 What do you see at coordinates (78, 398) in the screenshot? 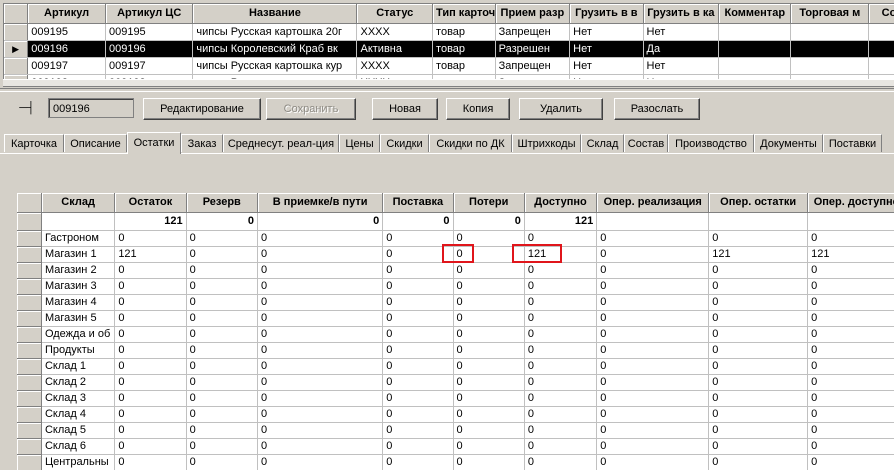
I see `table-cell: Склад 3` at bounding box center [78, 398].